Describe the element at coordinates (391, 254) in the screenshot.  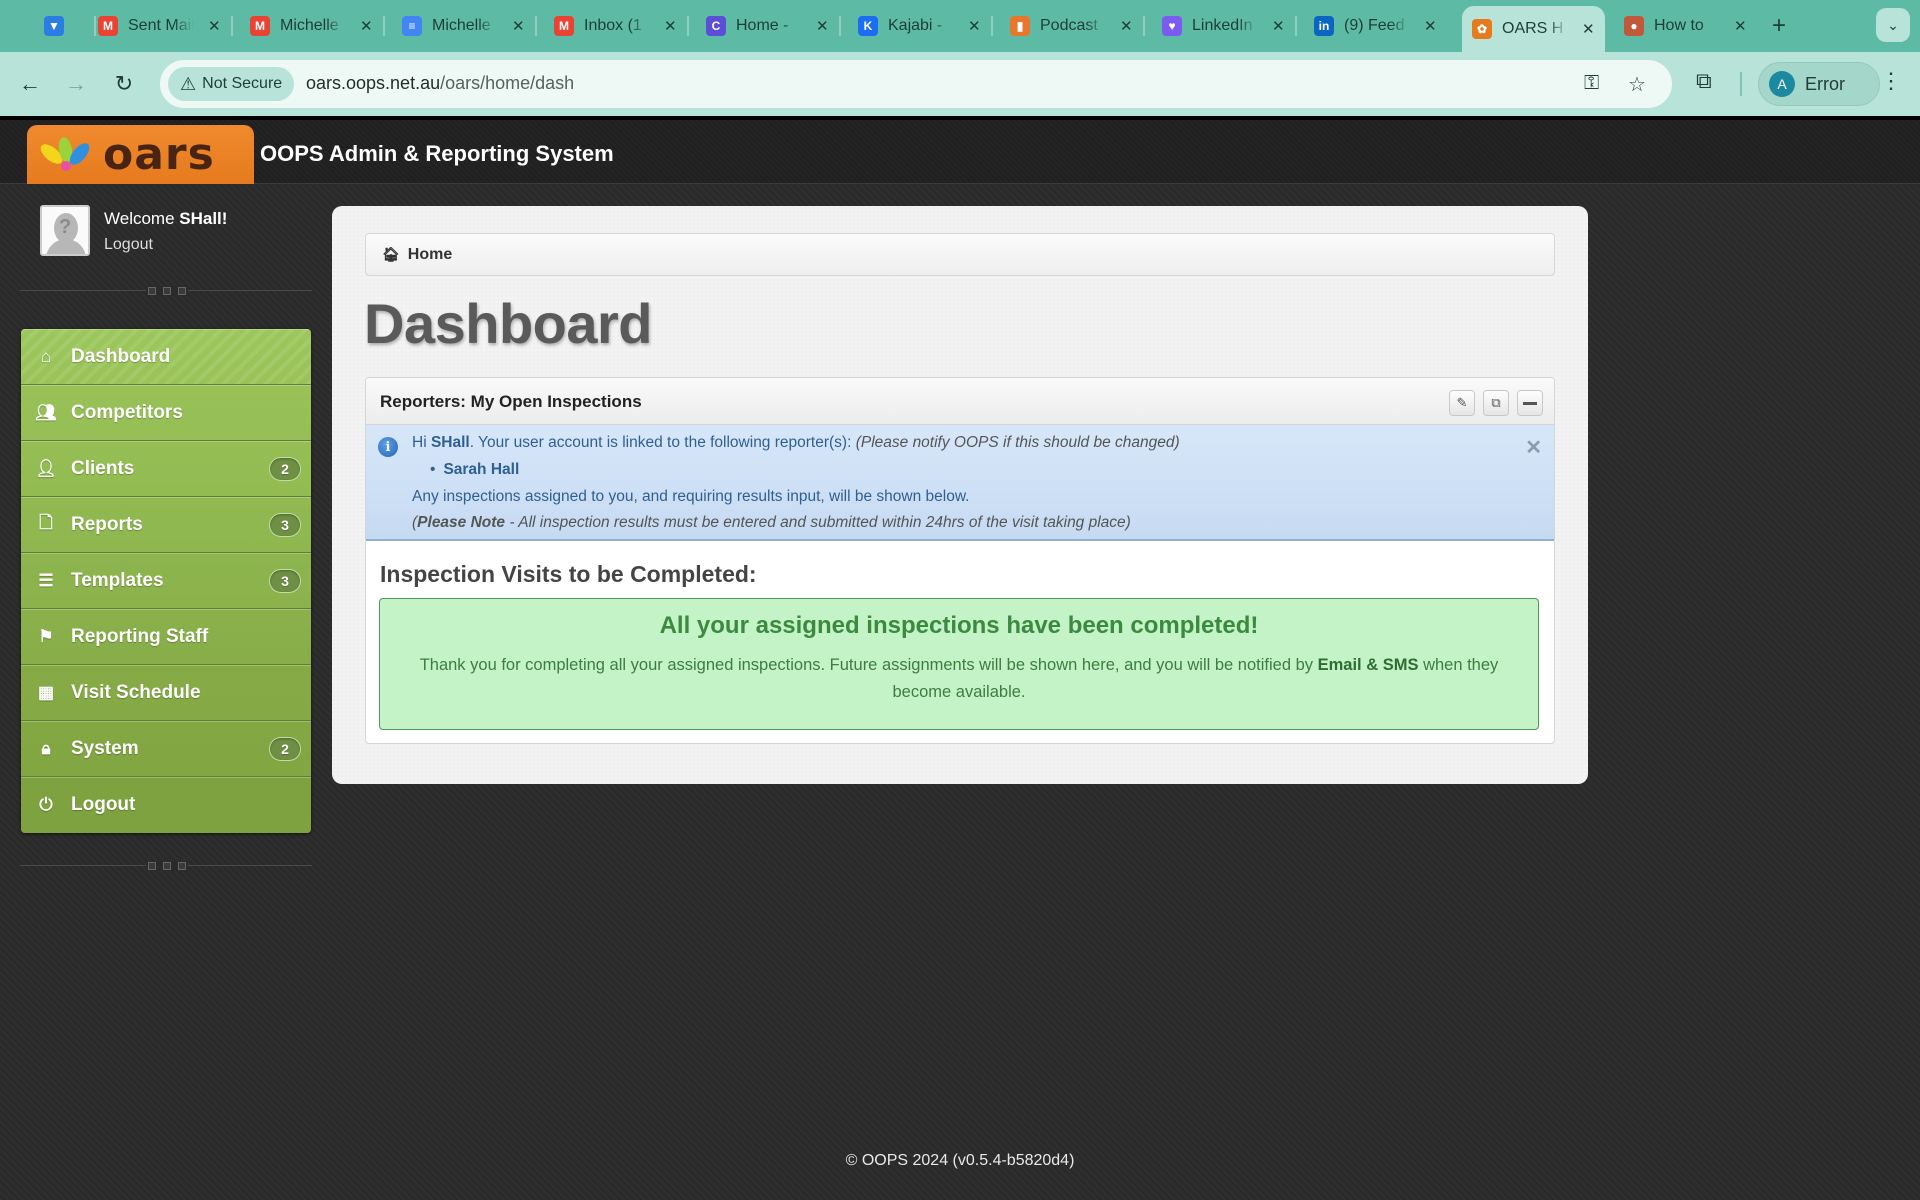
I see `home-icon: 🏠︎` at that location.